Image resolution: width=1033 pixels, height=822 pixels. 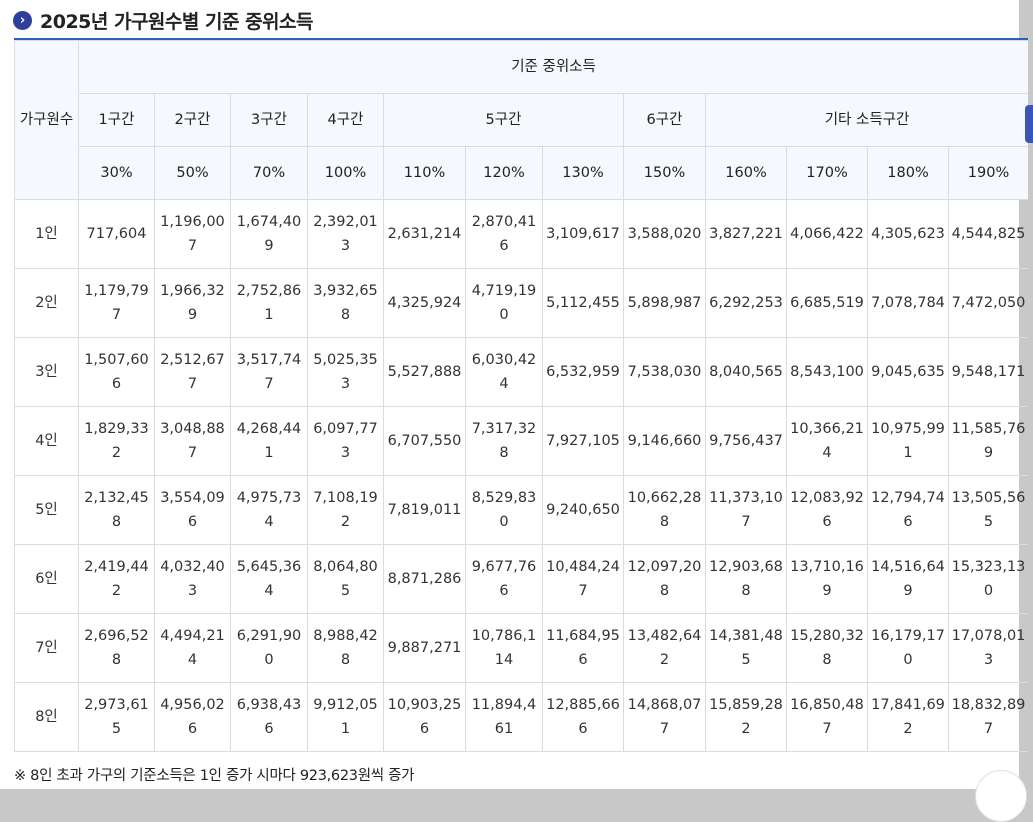 I want to click on percent-header: 130%, so click(x=583, y=173).